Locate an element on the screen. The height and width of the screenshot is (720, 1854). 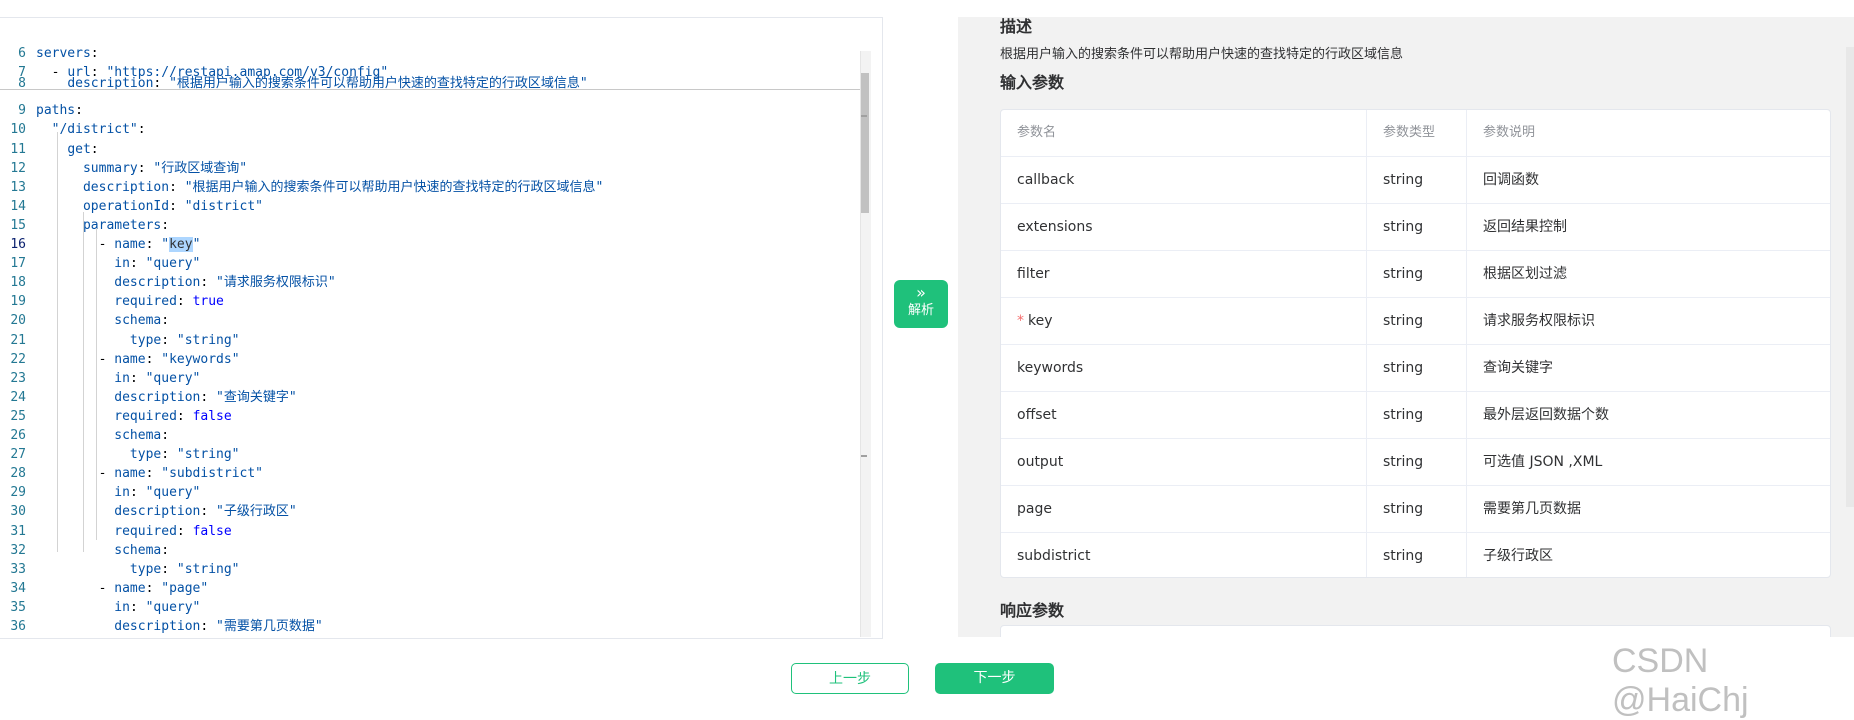
code-line: 18 description: "请求服务权限标识" is located at coordinates (168, 282).